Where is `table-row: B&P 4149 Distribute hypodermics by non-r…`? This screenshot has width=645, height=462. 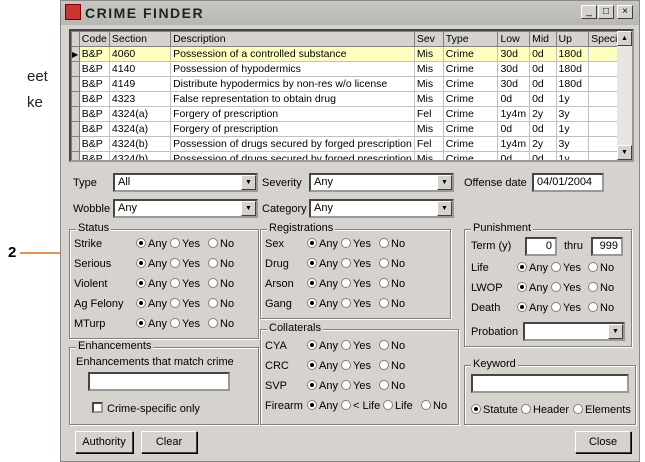
table-row: B&P 4149 Distribute hypodermics by non-r… is located at coordinates (351, 84).